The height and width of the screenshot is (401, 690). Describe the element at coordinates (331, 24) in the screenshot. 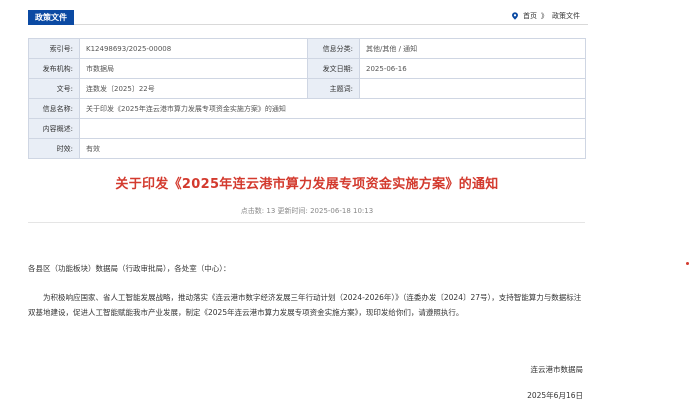

I see `top-divider` at that location.